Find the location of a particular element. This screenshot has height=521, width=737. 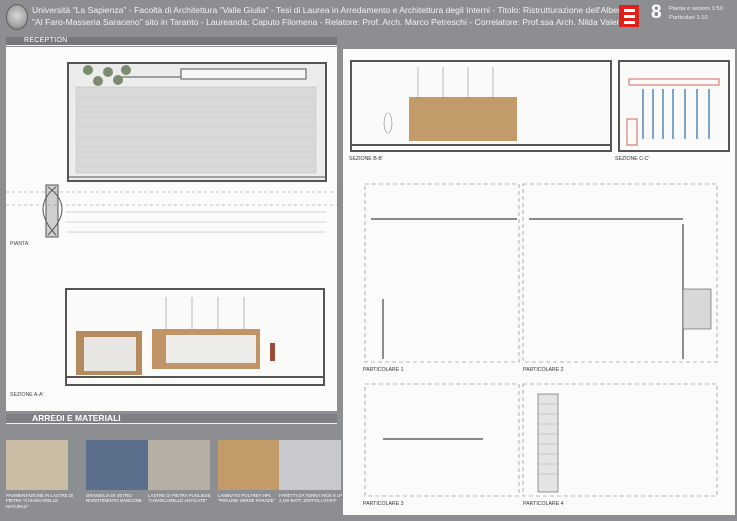

label-particolare-4: PARTICOLARE 4 is located at coordinates (543, 504).